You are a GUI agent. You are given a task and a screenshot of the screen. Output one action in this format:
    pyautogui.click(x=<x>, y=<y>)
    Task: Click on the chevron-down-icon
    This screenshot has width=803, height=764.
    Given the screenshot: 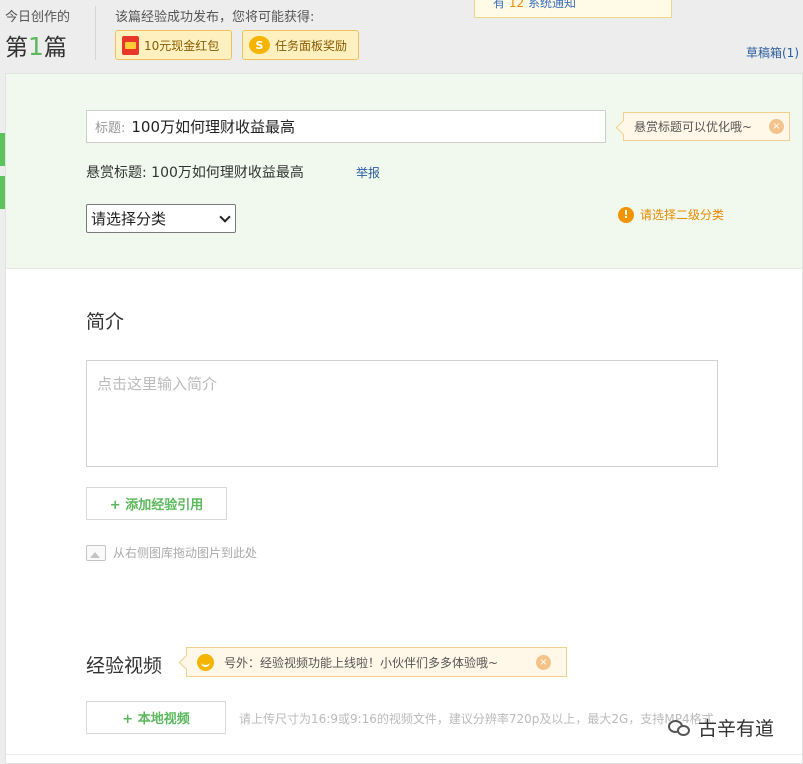 What is the action you would take?
    pyautogui.click(x=225, y=217)
    